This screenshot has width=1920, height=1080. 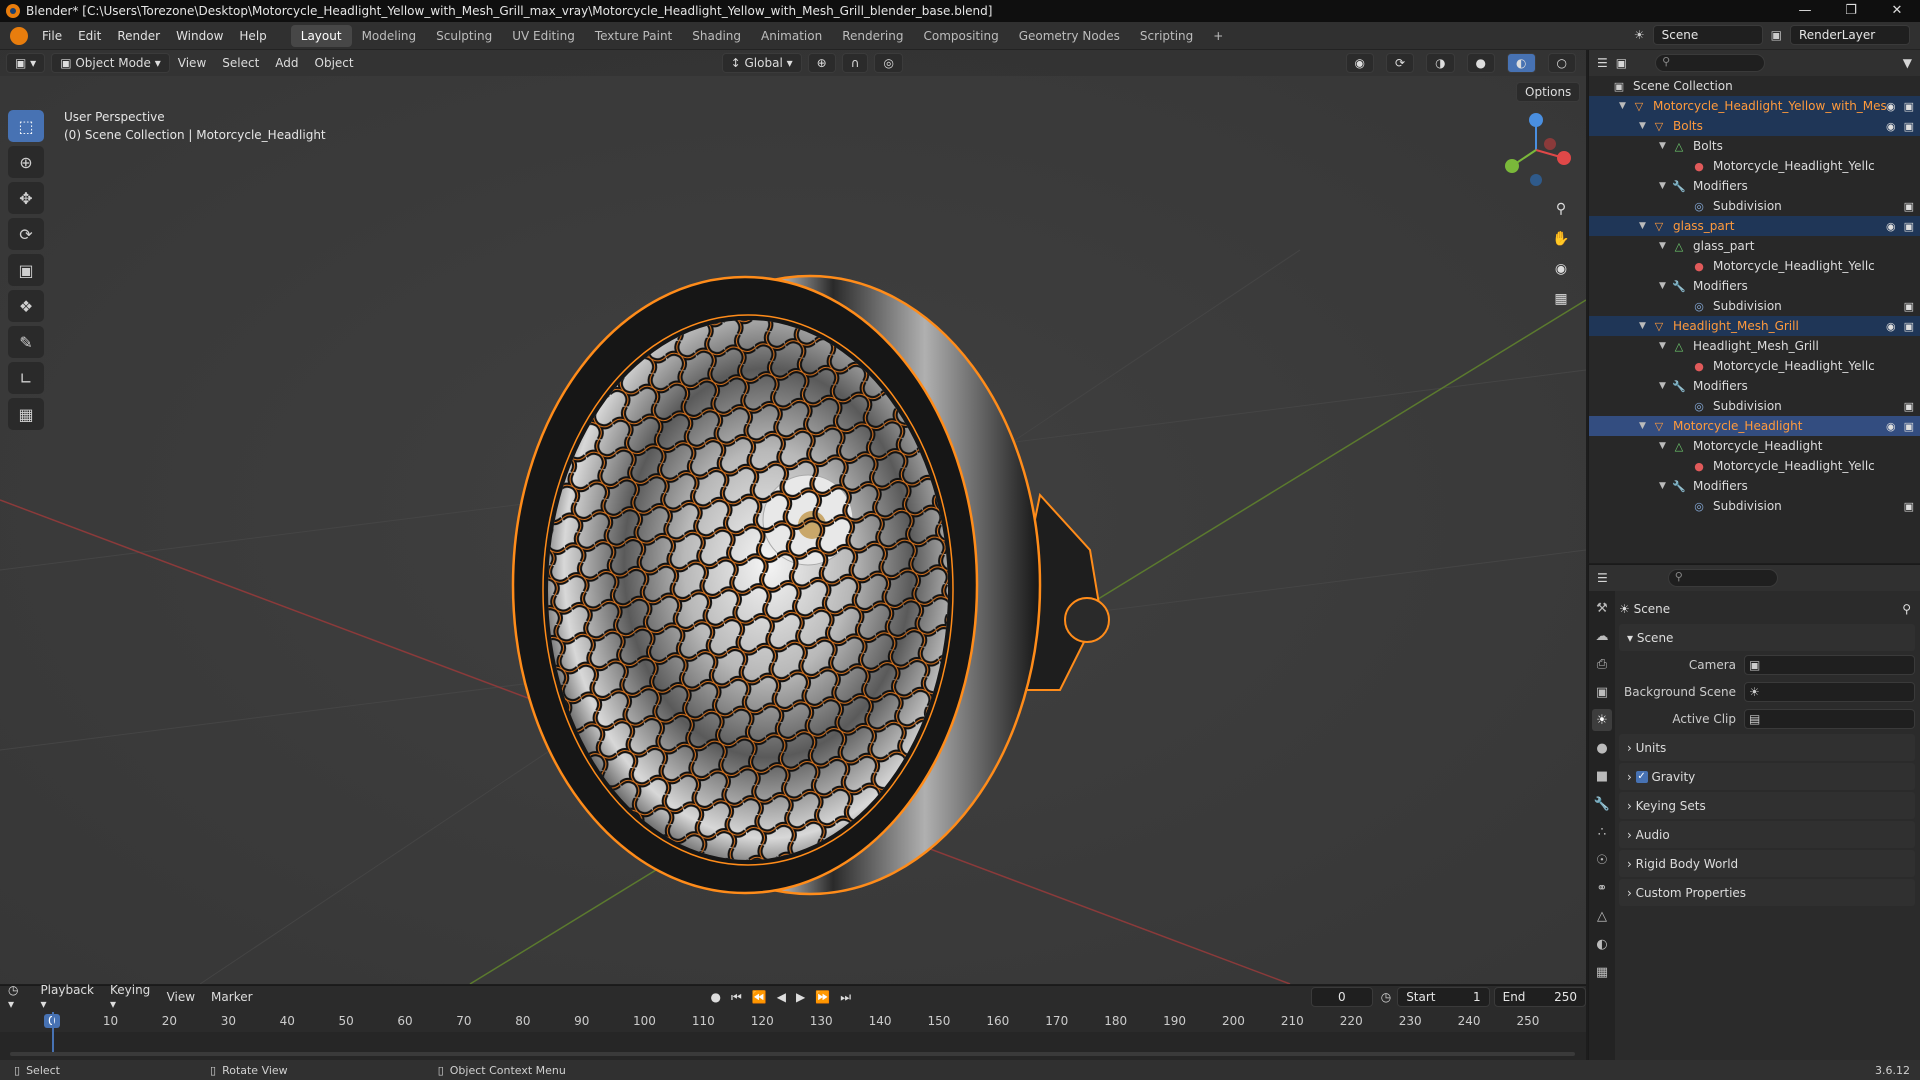 What do you see at coordinates (1602, 692) in the screenshot?
I see `view-layer-tab-icon: ▣` at bounding box center [1602, 692].